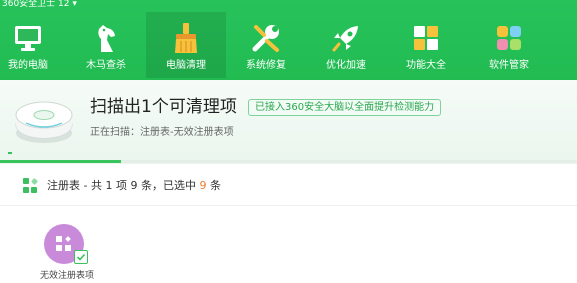  Describe the element at coordinates (123, 185) in the screenshot. I see `summary-prefix: 注册表 - 共 1 项 9 条，已选中` at that location.